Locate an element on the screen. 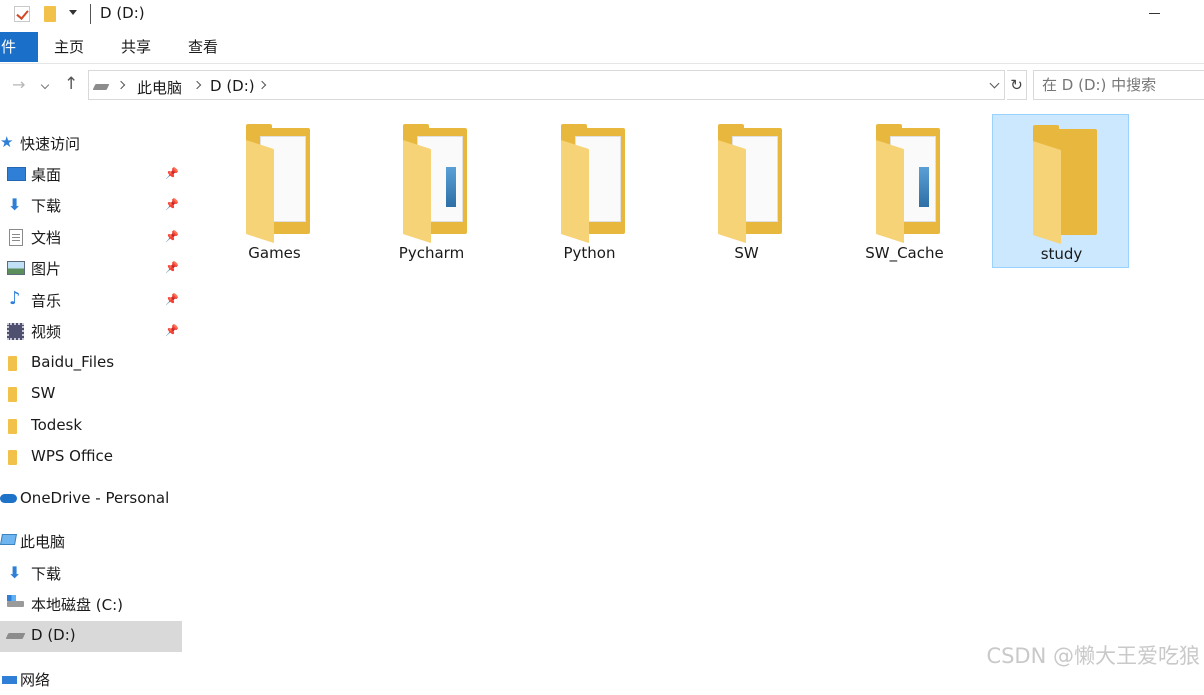  nav-d-drive: D (D:) is located at coordinates (91, 636).